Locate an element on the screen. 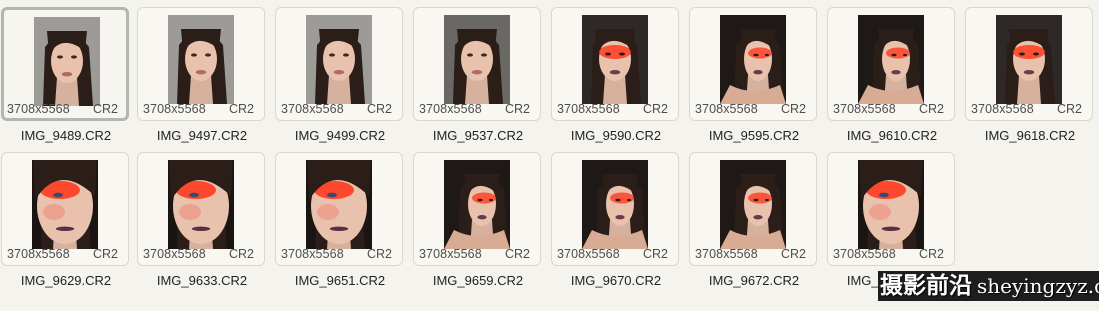  file-tile: 3708x5568 CR2 IMG_9499.CR2 is located at coordinates (340, 80).